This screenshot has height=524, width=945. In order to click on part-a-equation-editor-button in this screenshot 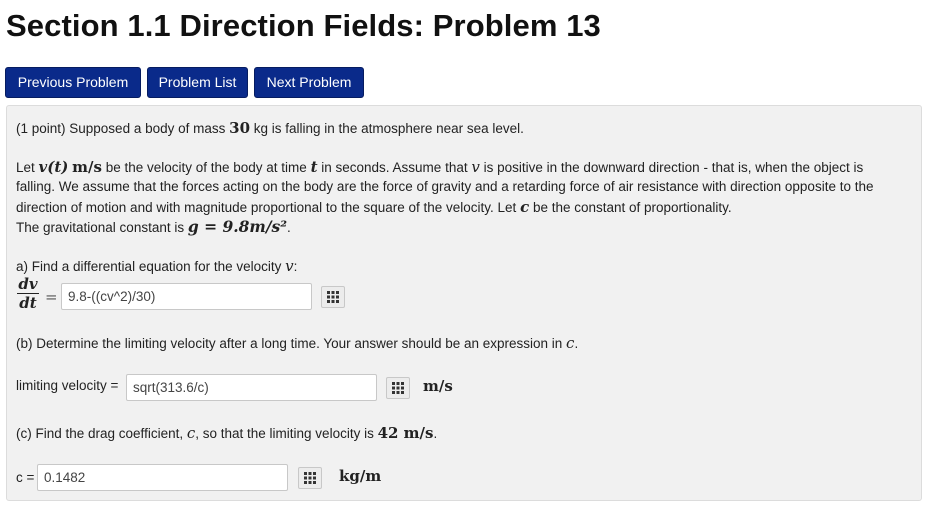, I will do `click(333, 297)`.